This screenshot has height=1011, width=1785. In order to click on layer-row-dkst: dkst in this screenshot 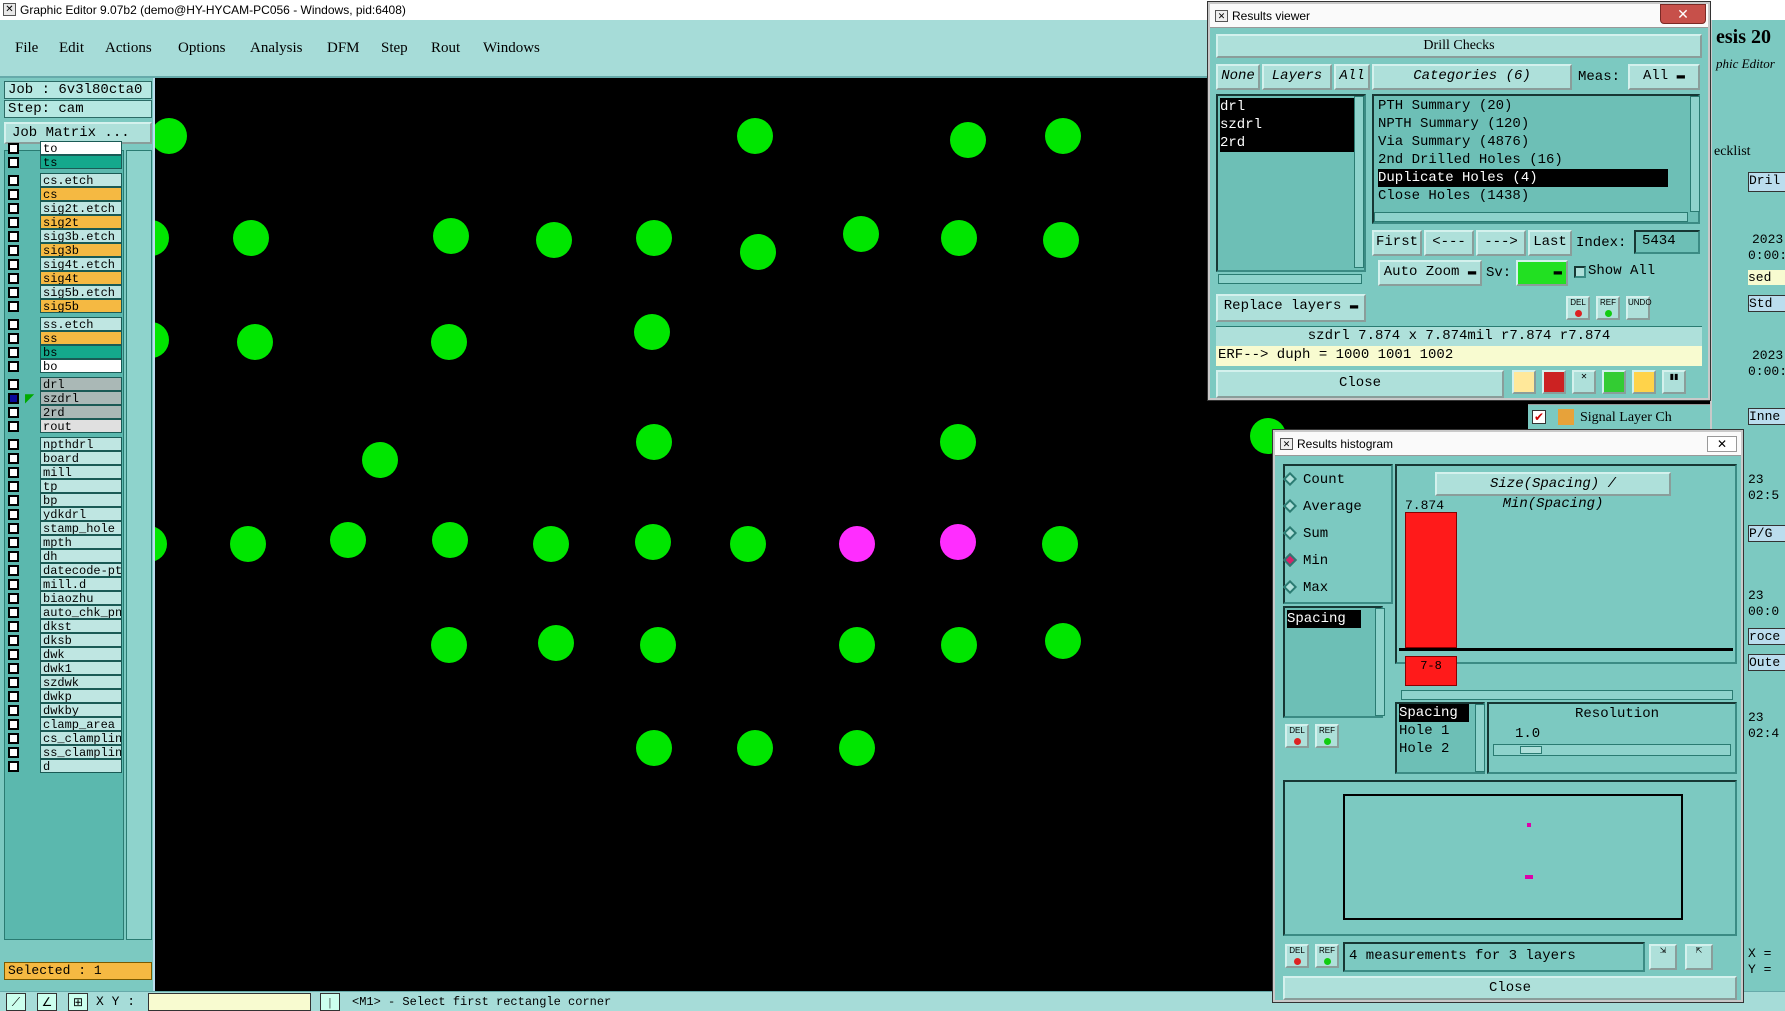, I will do `click(63, 626)`.